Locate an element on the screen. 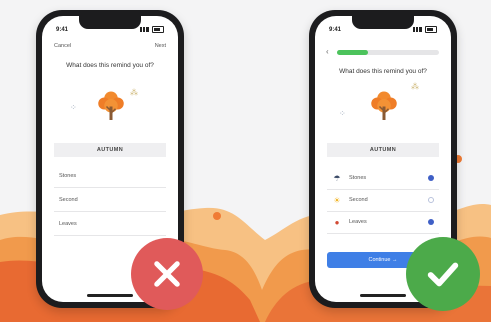  sun-icon: ☀ is located at coordinates (337, 200).